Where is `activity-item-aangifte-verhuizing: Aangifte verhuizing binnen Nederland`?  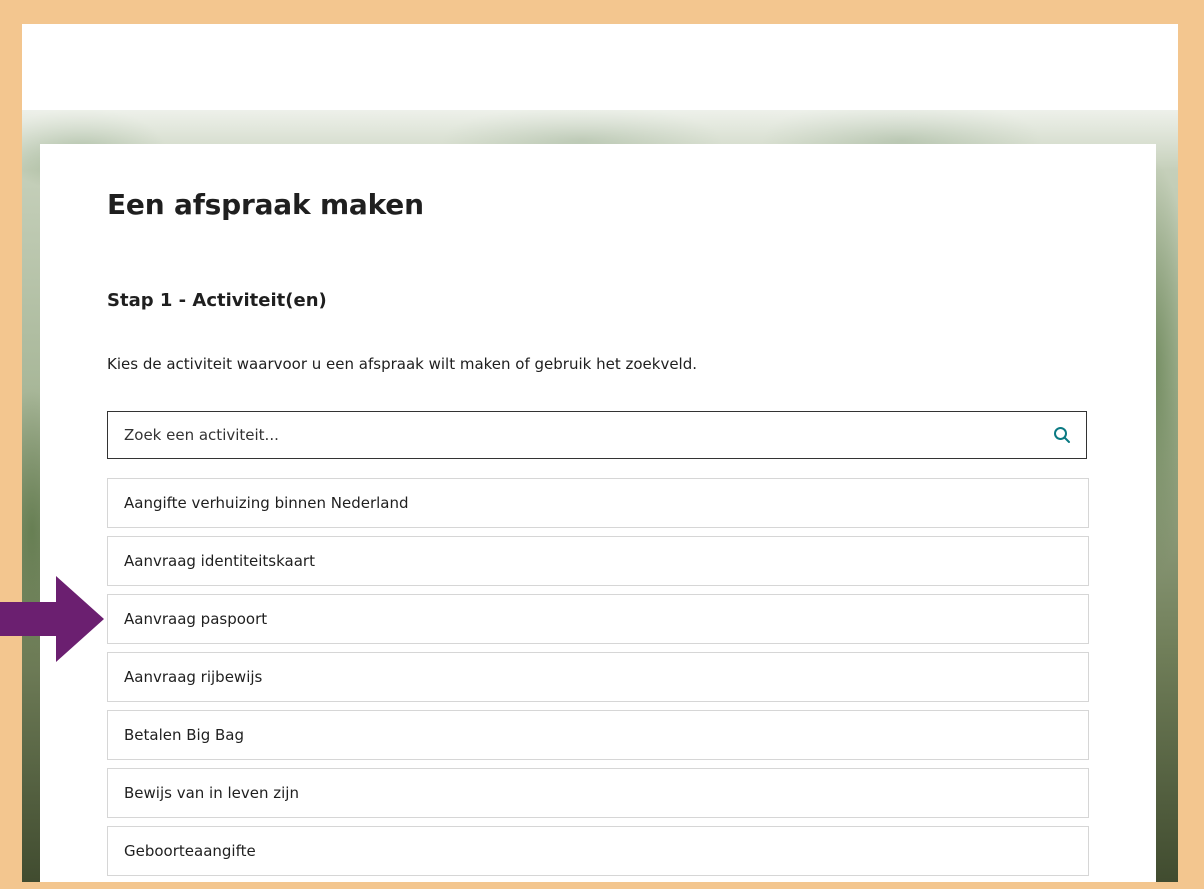 activity-item-aangifte-verhuizing: Aangifte verhuizing binnen Nederland is located at coordinates (598, 503).